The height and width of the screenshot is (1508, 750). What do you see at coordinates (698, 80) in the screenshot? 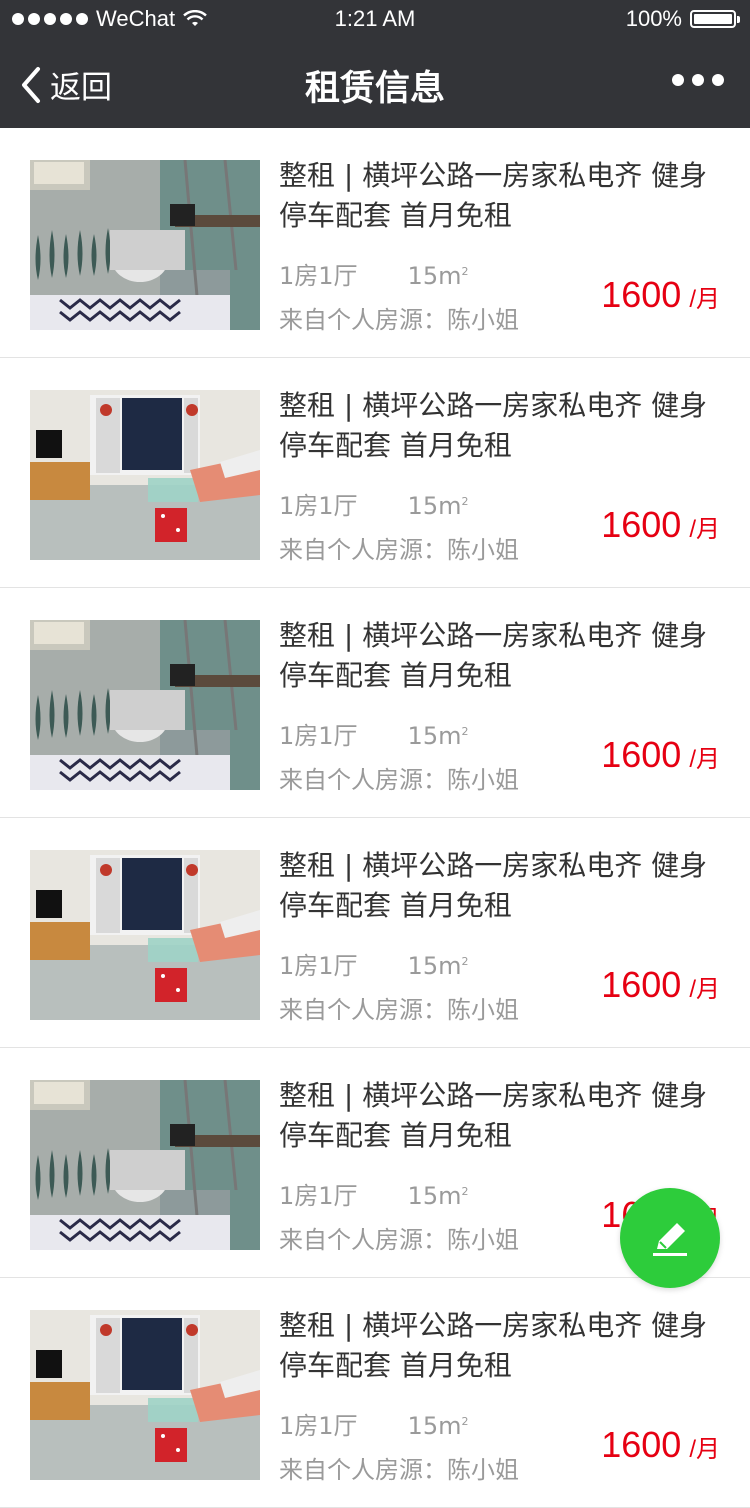
I see `more-dots-icon` at bounding box center [698, 80].